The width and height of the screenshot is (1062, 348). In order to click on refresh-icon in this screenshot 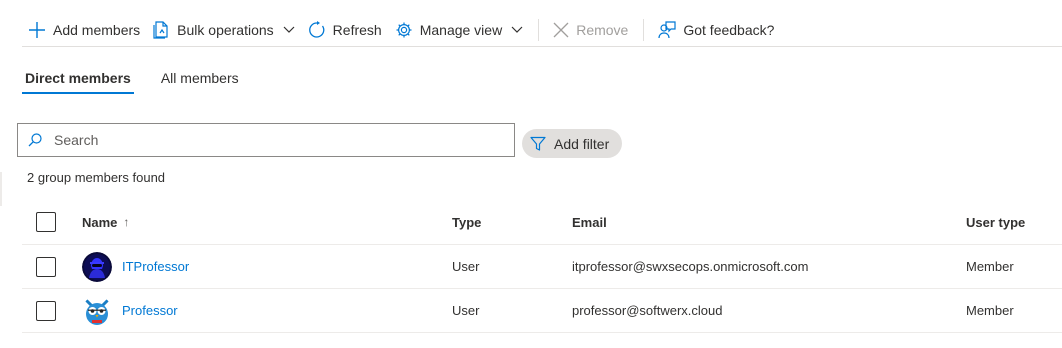, I will do `click(316, 29)`.